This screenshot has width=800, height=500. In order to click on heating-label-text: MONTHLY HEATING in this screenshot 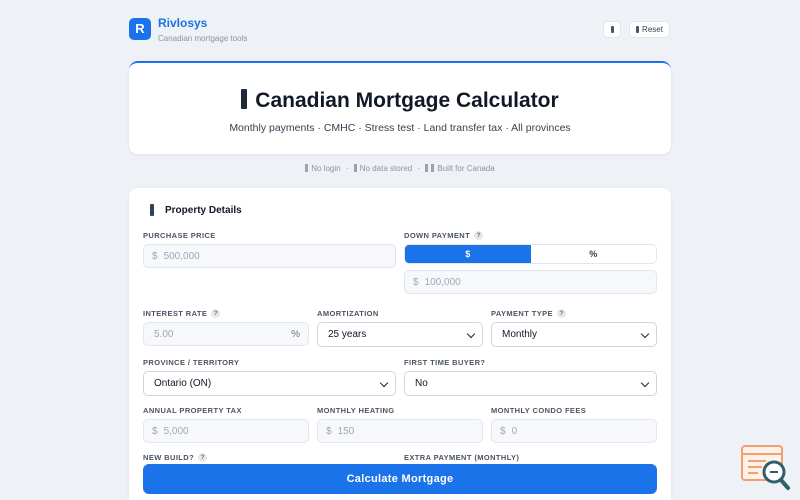, I will do `click(356, 410)`.